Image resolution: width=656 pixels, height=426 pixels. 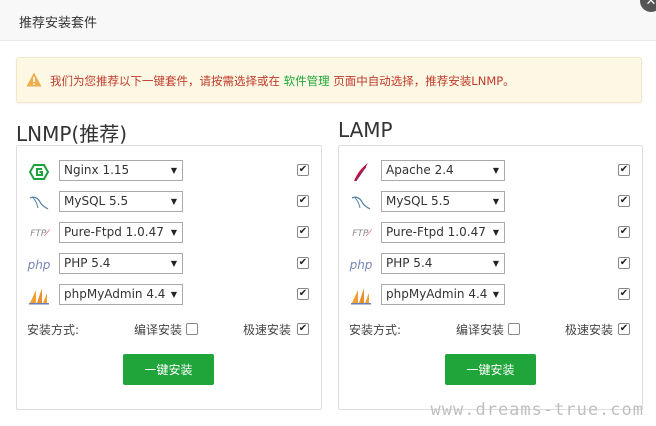 I want to click on lnmp-row-phpmyadmin: phpMyAdmin 4.4 ▼ ✔, so click(x=169, y=296).